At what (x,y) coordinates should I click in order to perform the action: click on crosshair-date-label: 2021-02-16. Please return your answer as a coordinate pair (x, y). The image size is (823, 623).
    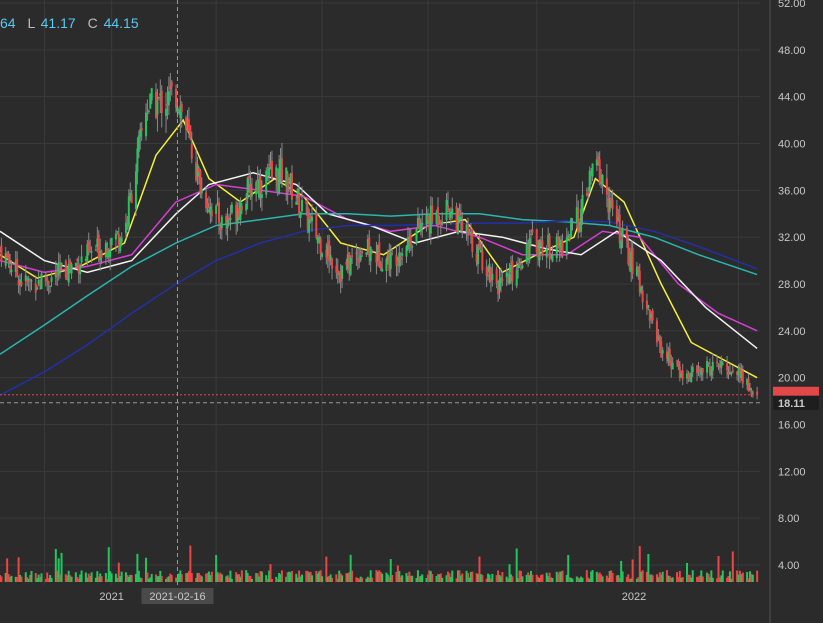
    Looking at the image, I should click on (177, 597).